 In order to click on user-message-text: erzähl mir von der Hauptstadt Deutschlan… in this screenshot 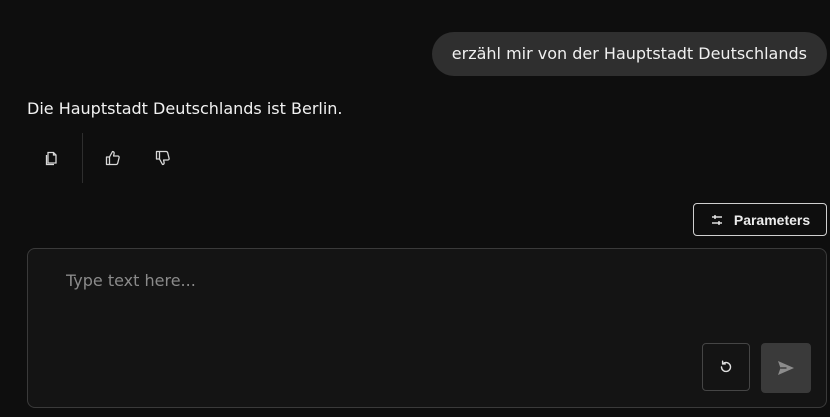, I will do `click(629, 53)`.